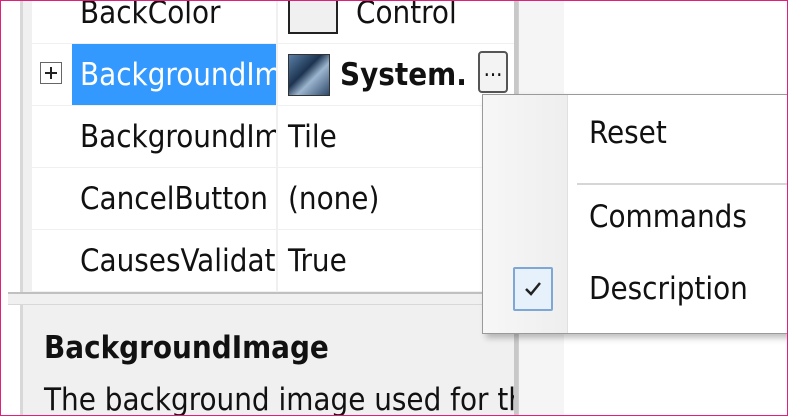 The height and width of the screenshot is (416, 788). Describe the element at coordinates (175, 198) in the screenshot. I see `property-name: CancelButton` at that location.